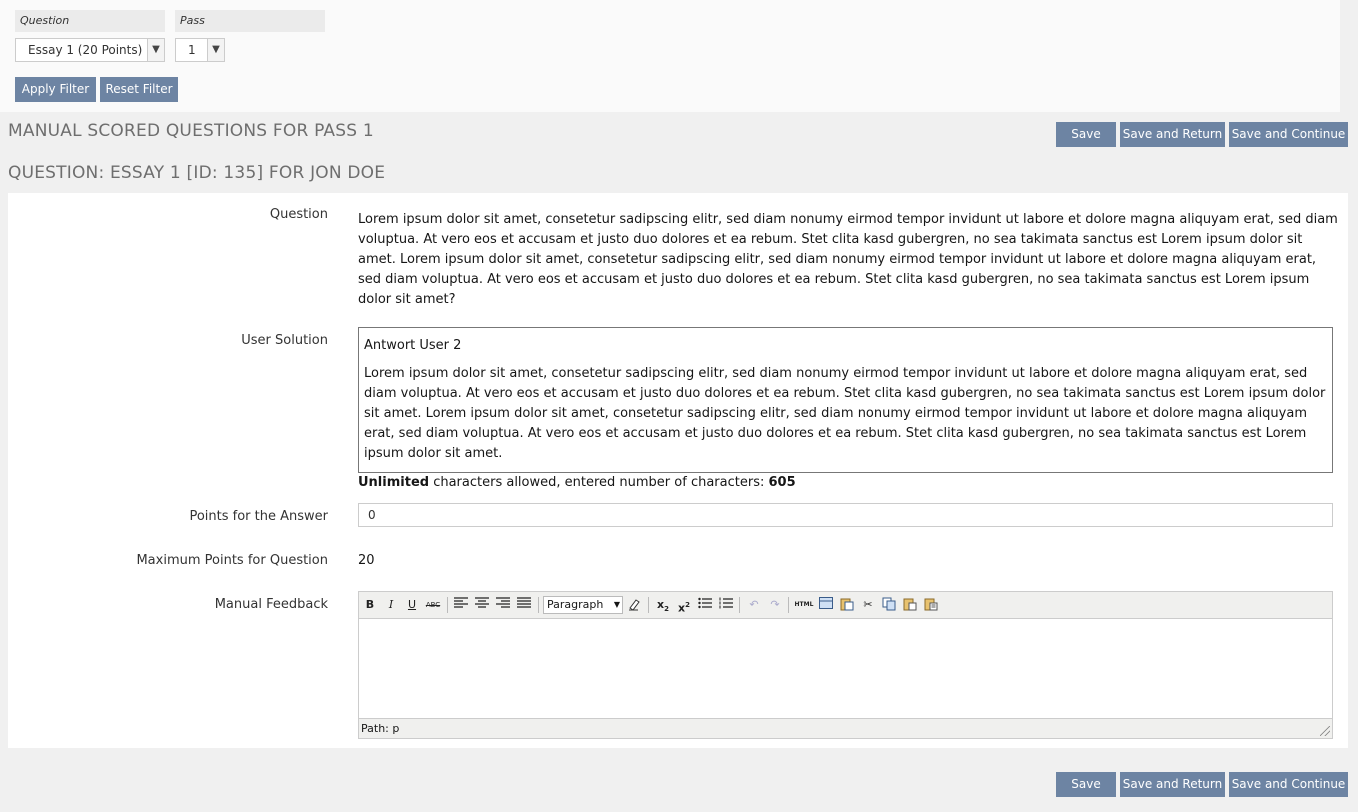  I want to click on editor-toolbar: B I U ABC Paragraph ▼ x2 x2 ↶ ↷ HTML ✂, so click(845, 605).